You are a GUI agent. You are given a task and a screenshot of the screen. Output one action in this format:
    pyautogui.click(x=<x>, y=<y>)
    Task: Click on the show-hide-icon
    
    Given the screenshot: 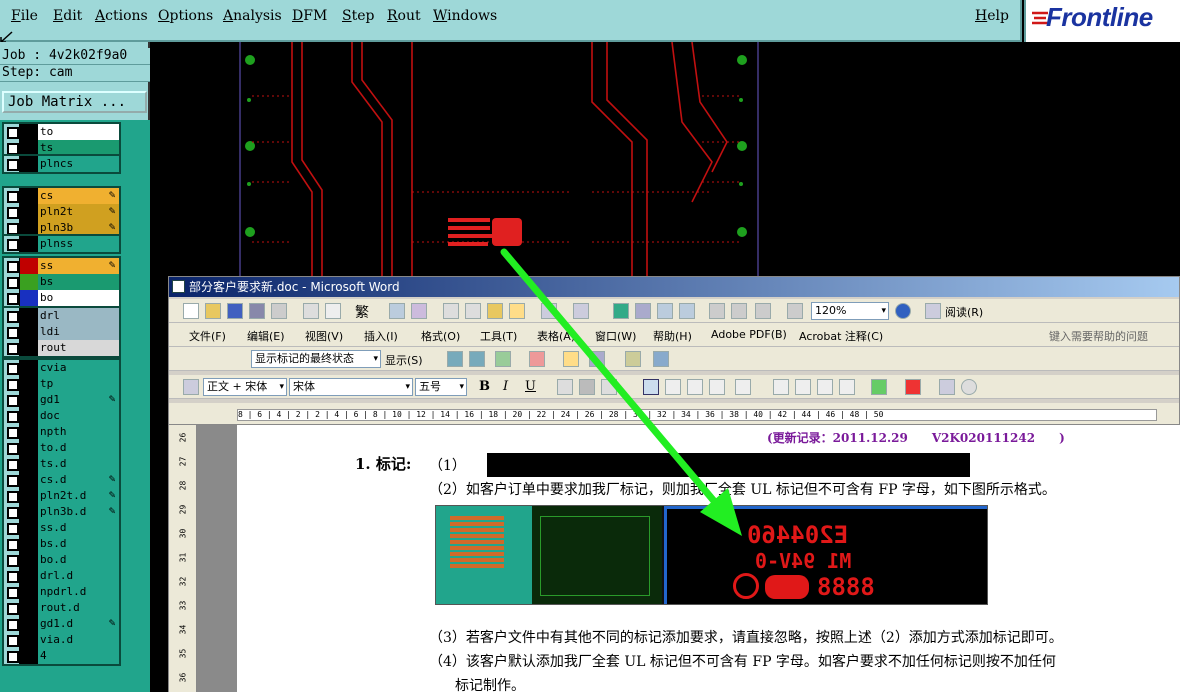 What is the action you would take?
    pyautogui.click(x=795, y=311)
    